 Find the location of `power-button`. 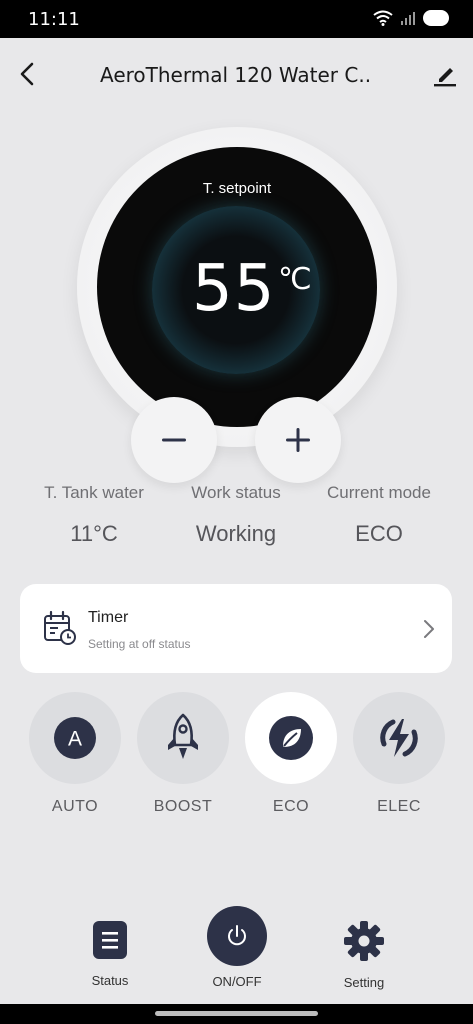

power-button is located at coordinates (237, 936).